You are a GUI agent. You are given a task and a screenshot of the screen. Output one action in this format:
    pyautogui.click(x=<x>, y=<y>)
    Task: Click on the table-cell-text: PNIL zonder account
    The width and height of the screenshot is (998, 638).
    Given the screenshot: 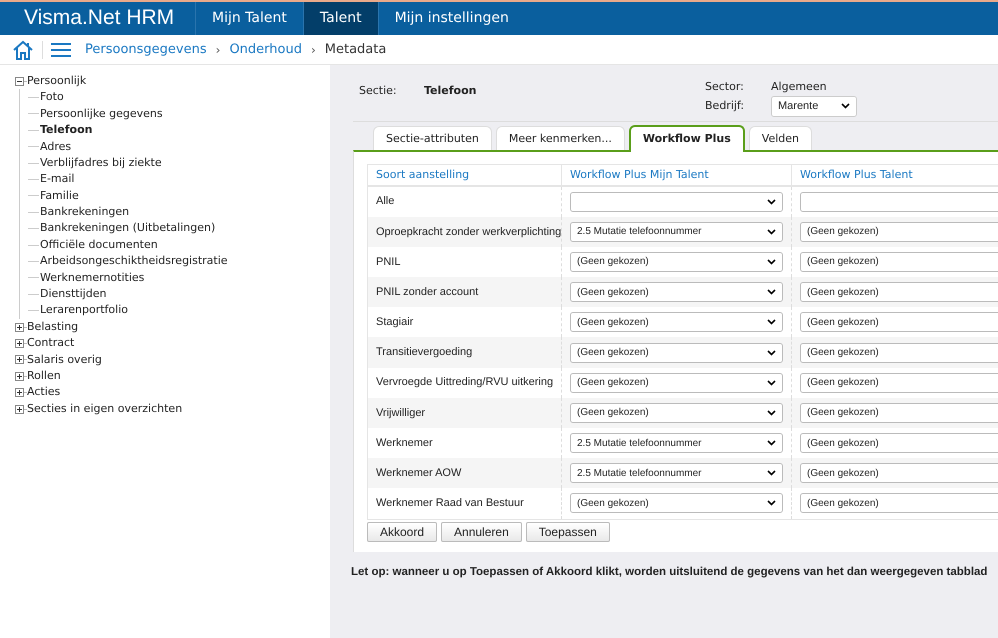 What is the action you would take?
    pyautogui.click(x=427, y=292)
    